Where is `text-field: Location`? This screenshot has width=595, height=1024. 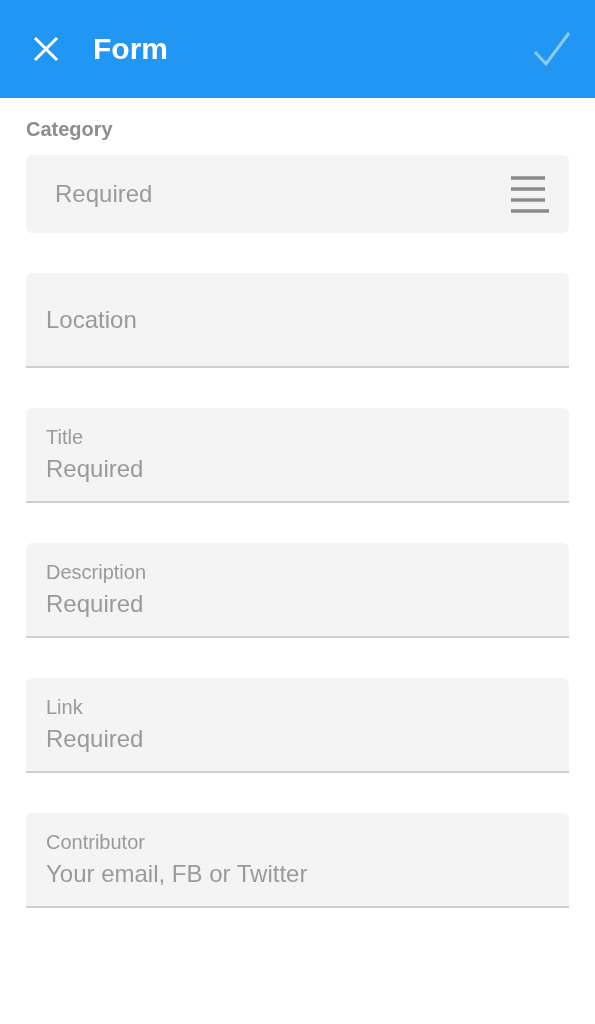
text-field: Location is located at coordinates (297, 320).